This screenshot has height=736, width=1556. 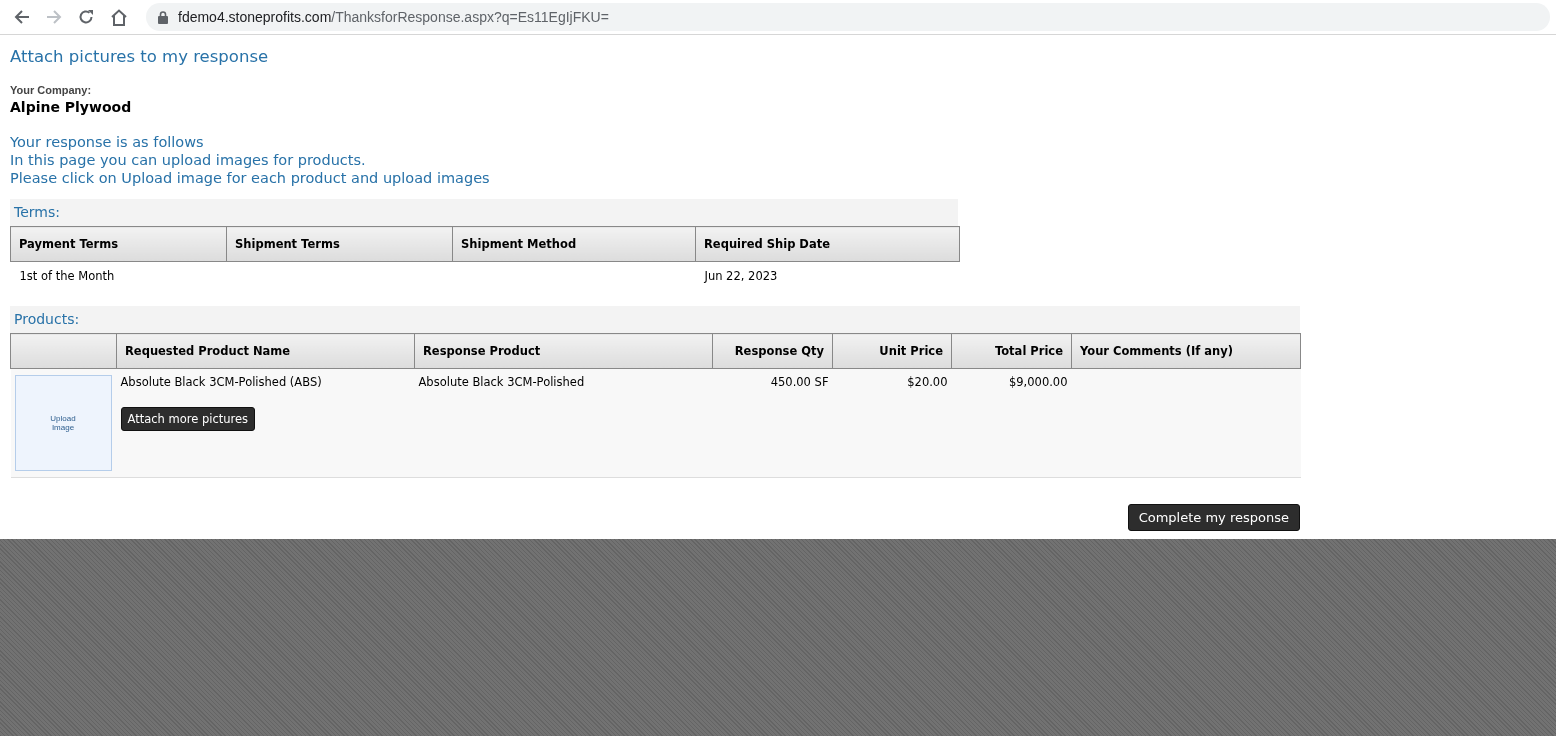 What do you see at coordinates (139, 56) in the screenshot?
I see `page-title: Attach pictures to my response` at bounding box center [139, 56].